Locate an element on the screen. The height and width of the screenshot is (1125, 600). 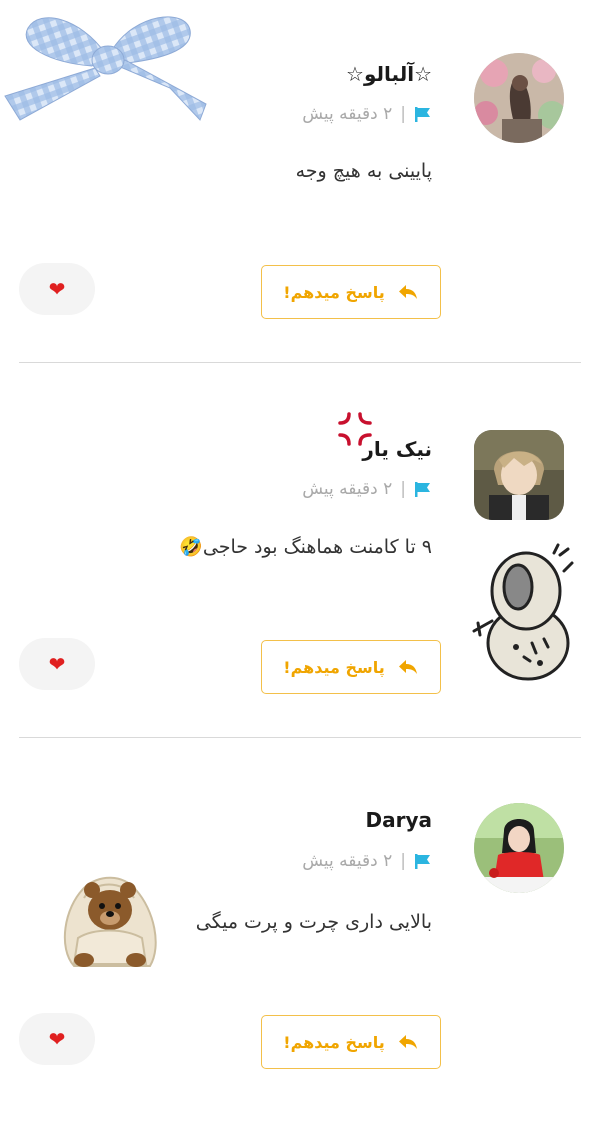
username: Darya is located at coordinates (399, 820).